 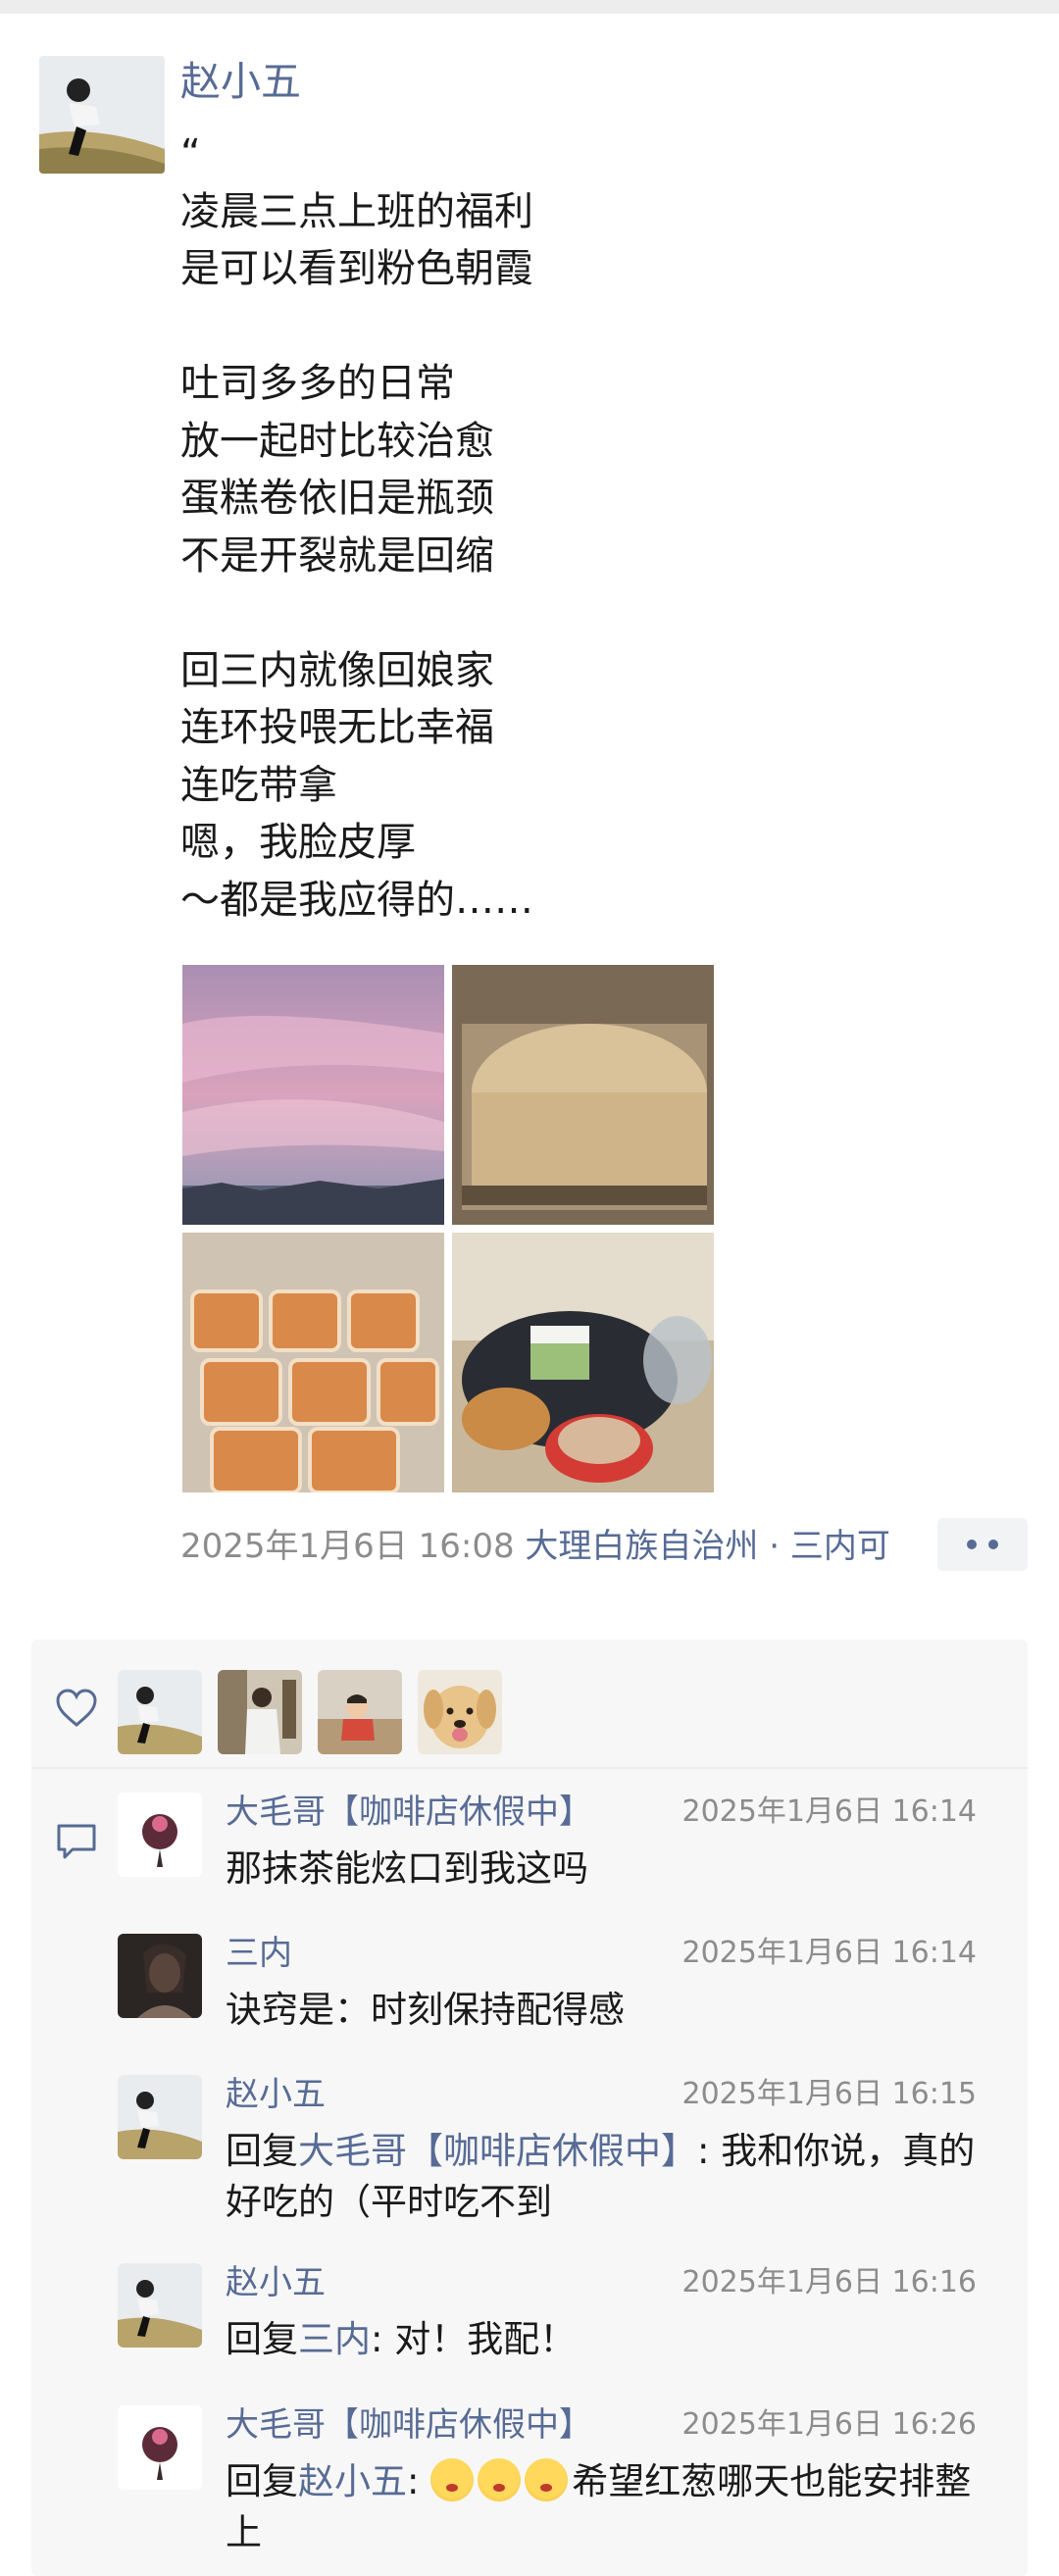 I want to click on comment-text: 回复三内: 对！我配！, so click(x=613, y=2339).